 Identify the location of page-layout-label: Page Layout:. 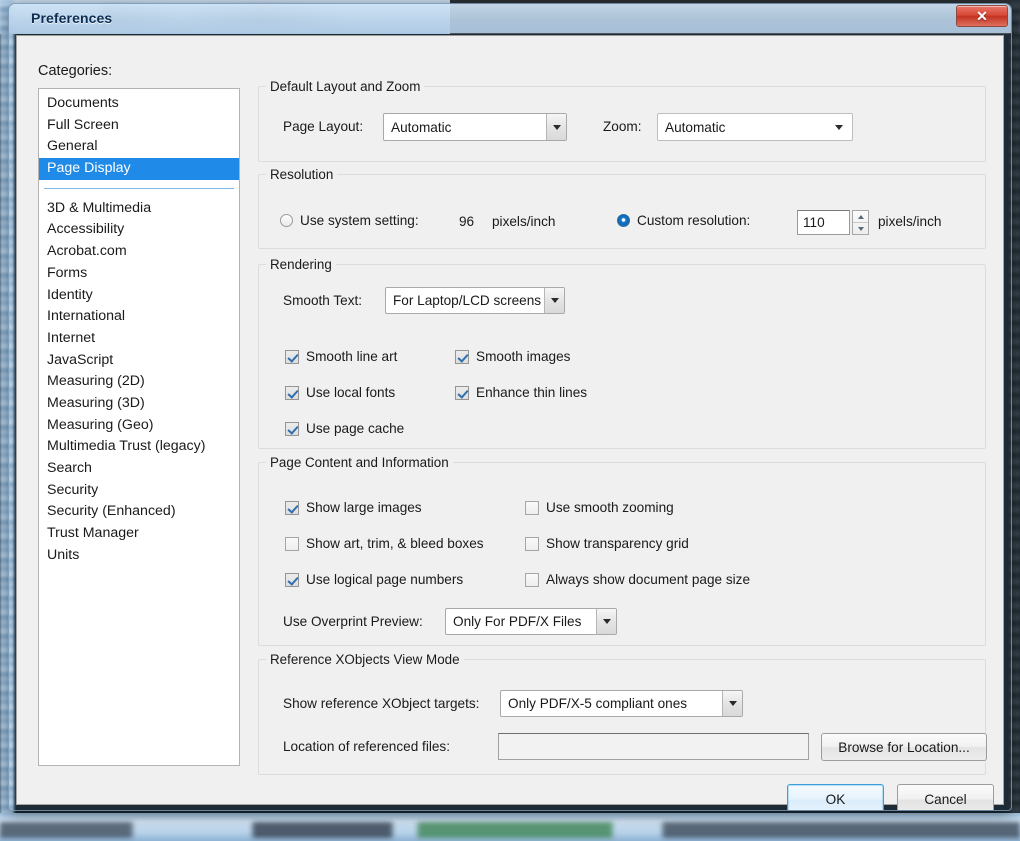
(323, 126).